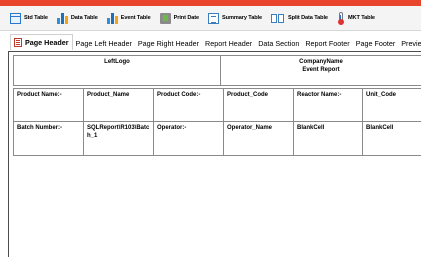 The image size is (421, 257). What do you see at coordinates (278, 18) in the screenshot?
I see `split-data-table-icon` at bounding box center [278, 18].